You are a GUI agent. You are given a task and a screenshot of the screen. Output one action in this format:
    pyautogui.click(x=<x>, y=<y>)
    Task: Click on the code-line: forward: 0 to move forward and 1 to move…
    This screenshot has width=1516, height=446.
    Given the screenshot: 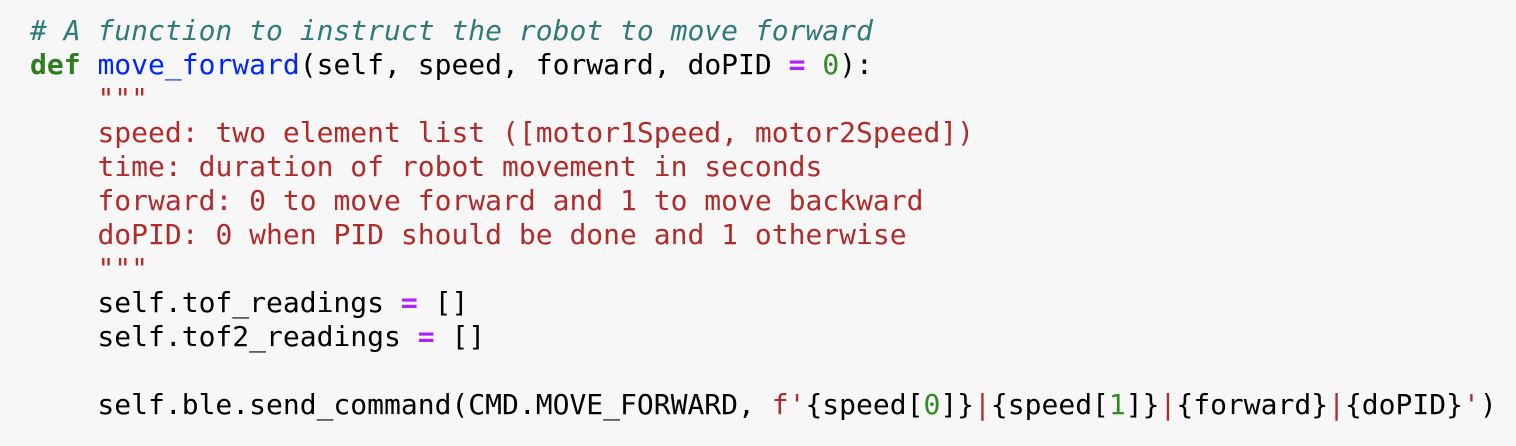 What is the action you would take?
    pyautogui.click(x=763, y=201)
    